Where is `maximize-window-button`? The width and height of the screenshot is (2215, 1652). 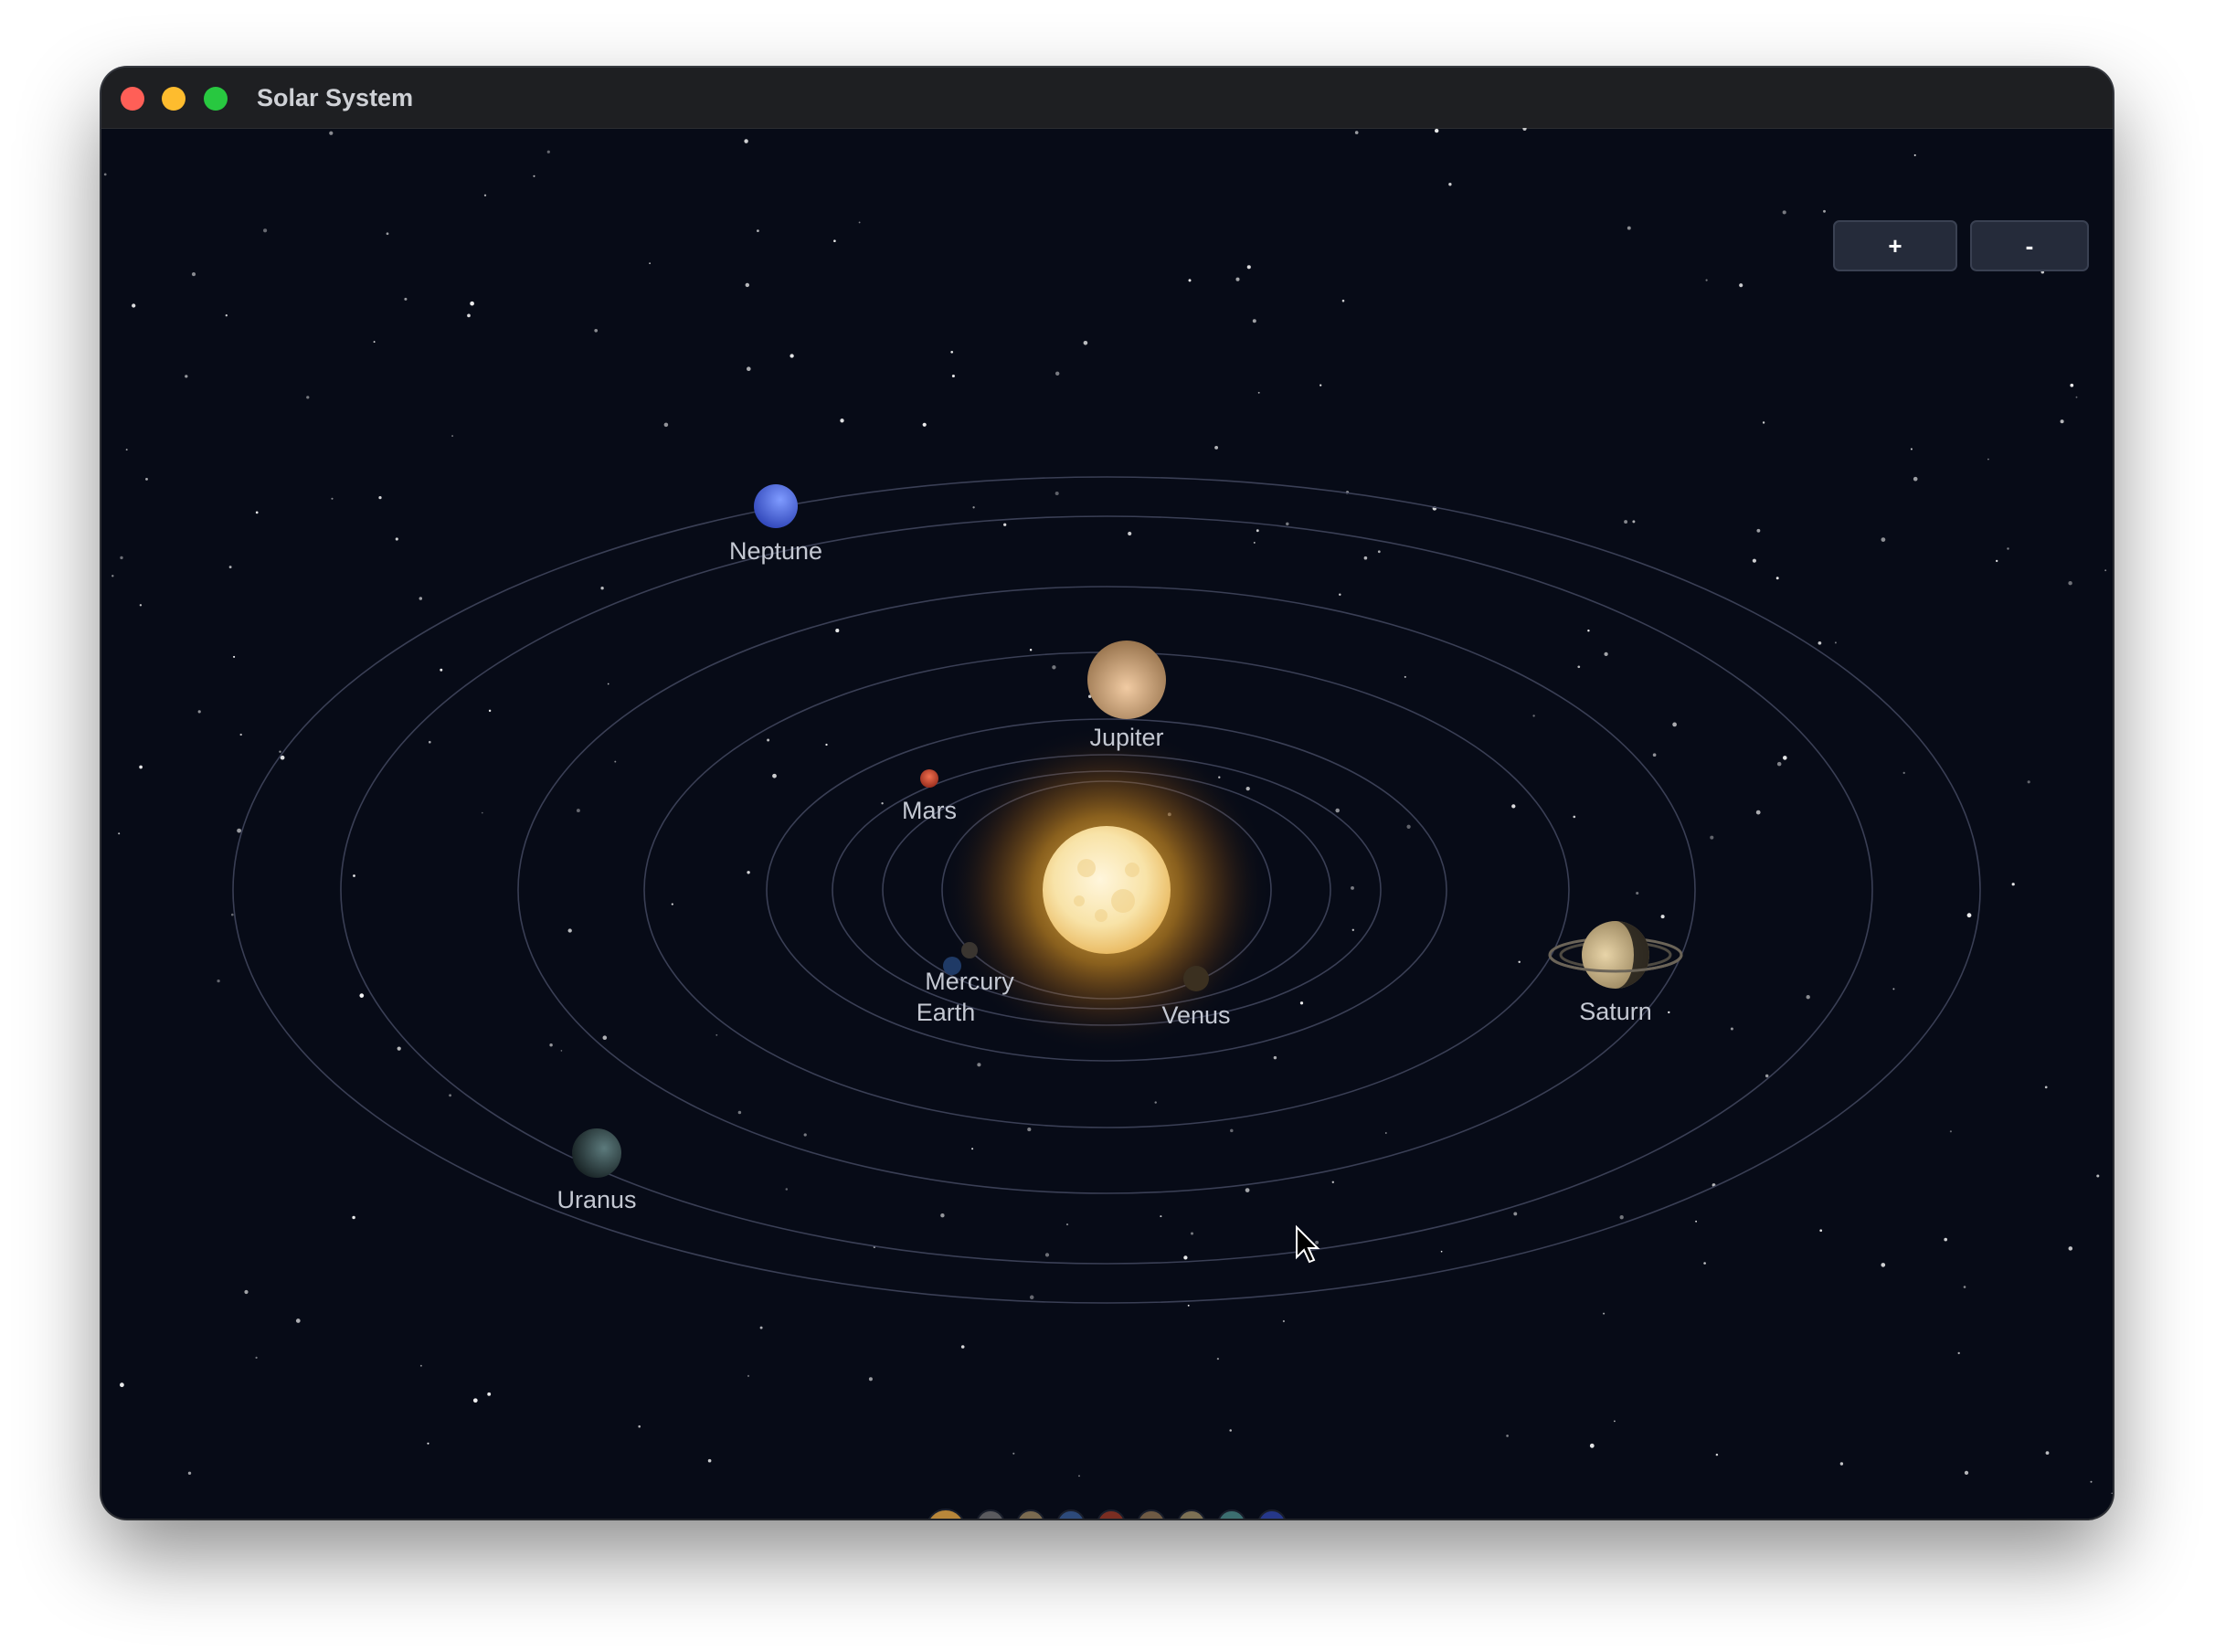
maximize-window-button is located at coordinates (216, 99).